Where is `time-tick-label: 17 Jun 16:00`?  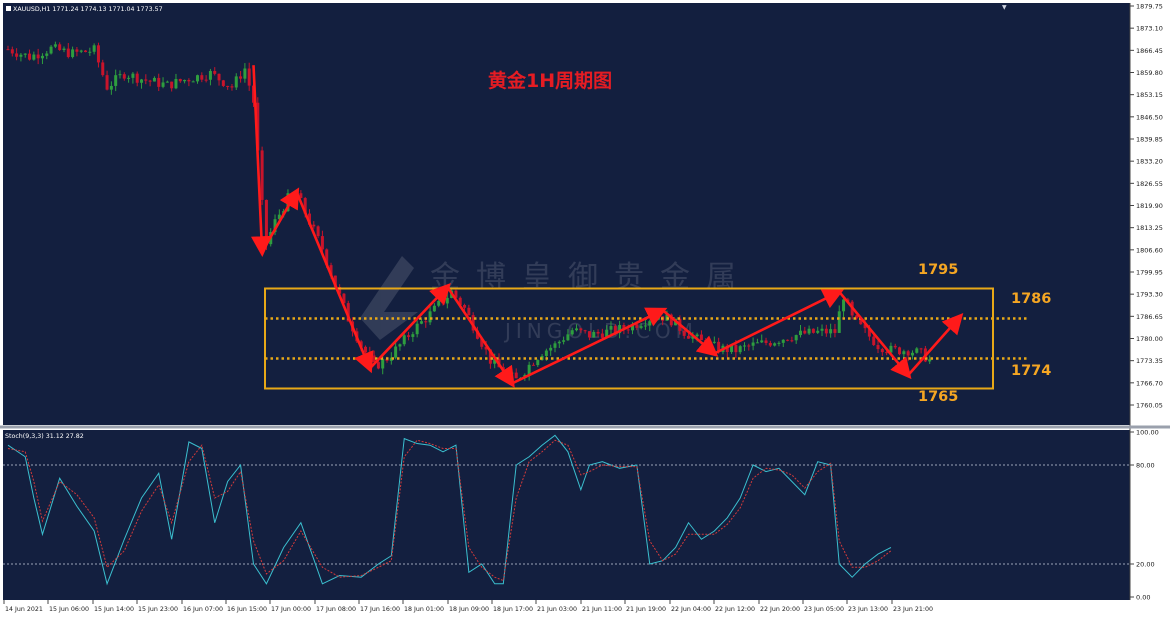
time-tick-label: 17 Jun 16:00 is located at coordinates (380, 609).